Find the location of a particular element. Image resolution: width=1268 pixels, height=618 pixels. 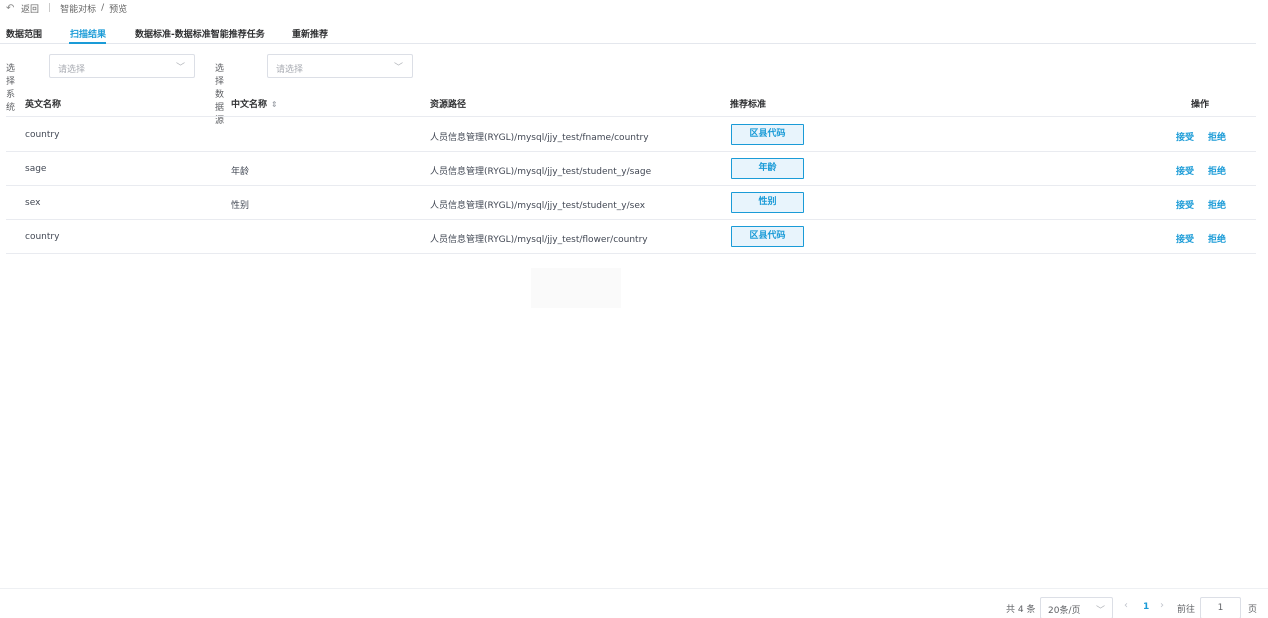

column-header-chinese-name: 中文名称 ⇕ is located at coordinates (254, 103).